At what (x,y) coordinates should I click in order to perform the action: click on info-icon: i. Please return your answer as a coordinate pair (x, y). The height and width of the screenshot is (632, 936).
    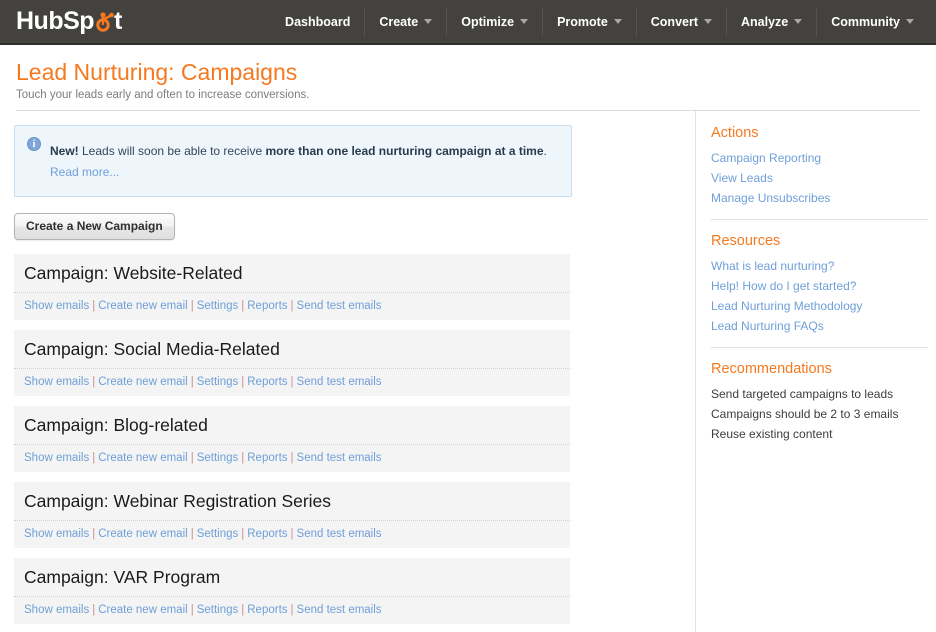
    Looking at the image, I should click on (34, 144).